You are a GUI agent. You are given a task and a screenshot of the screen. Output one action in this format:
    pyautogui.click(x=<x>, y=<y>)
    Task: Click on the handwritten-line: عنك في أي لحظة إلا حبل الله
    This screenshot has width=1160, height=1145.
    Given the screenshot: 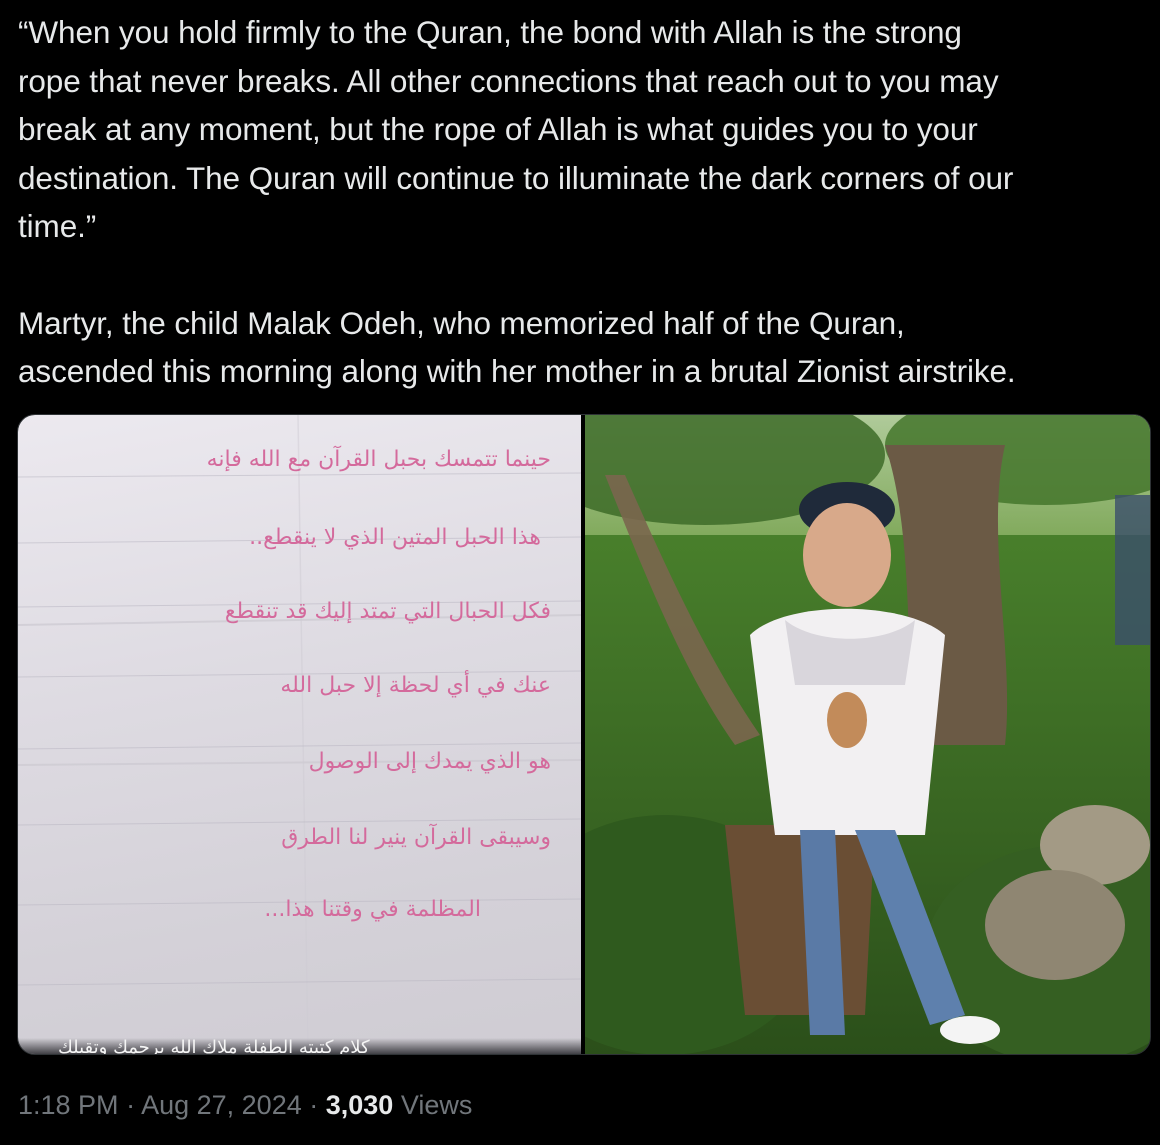 What is the action you would take?
    pyautogui.click(x=415, y=685)
    